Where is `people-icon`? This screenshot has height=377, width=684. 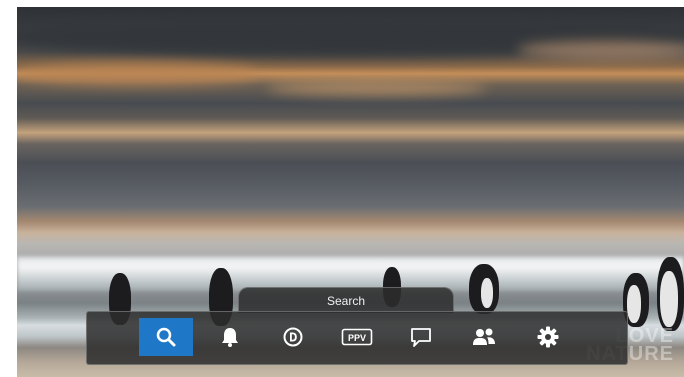 people-icon is located at coordinates (484, 336).